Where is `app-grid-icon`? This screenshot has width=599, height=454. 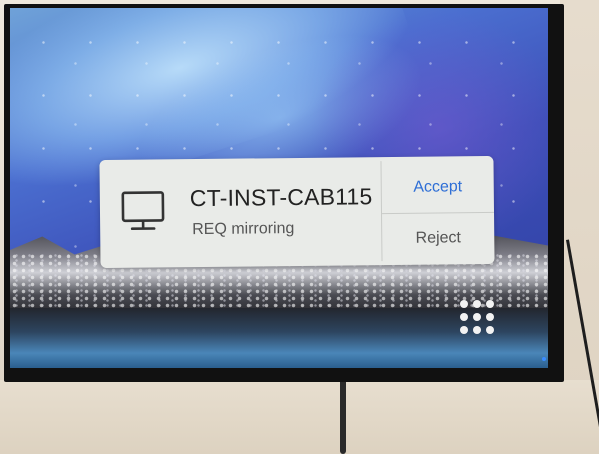 app-grid-icon is located at coordinates (477, 317).